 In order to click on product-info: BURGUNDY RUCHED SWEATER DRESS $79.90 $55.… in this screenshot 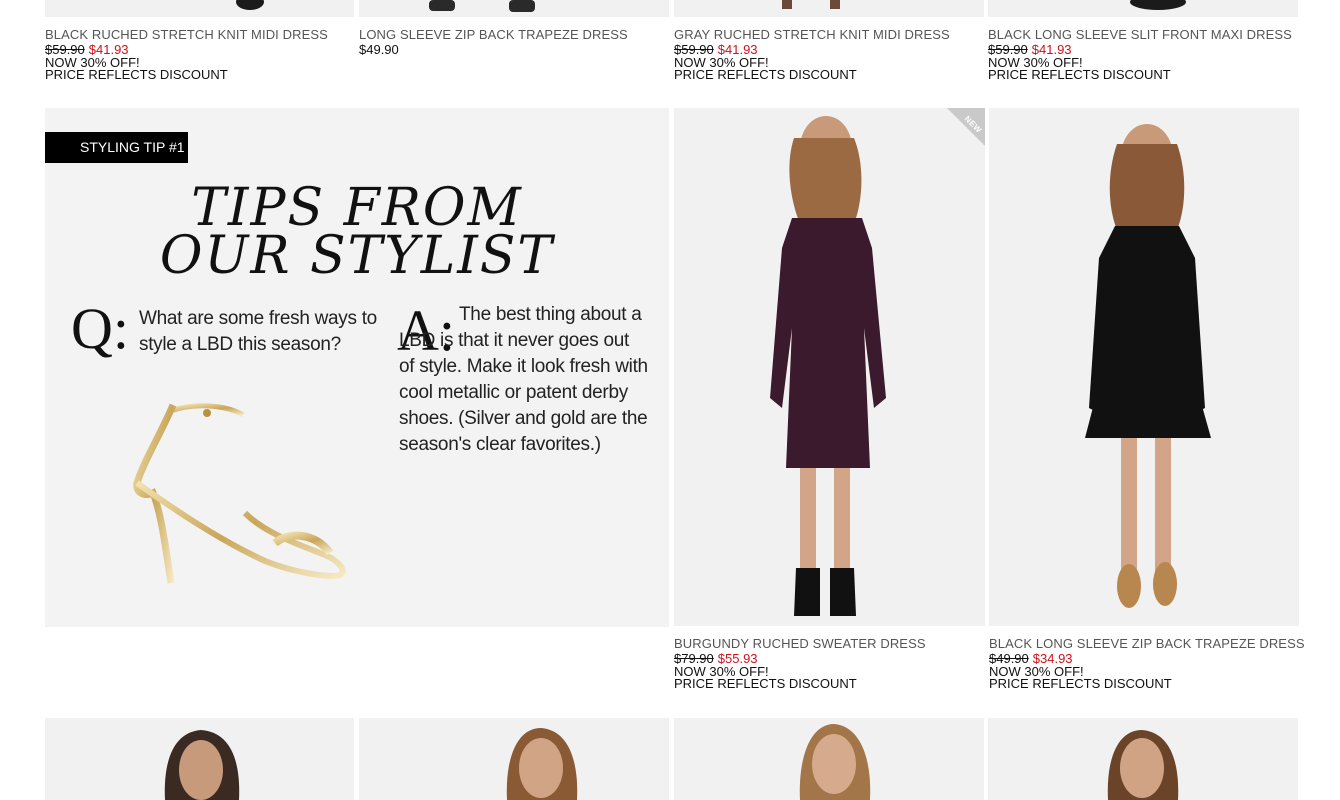, I will do `click(830, 664)`.